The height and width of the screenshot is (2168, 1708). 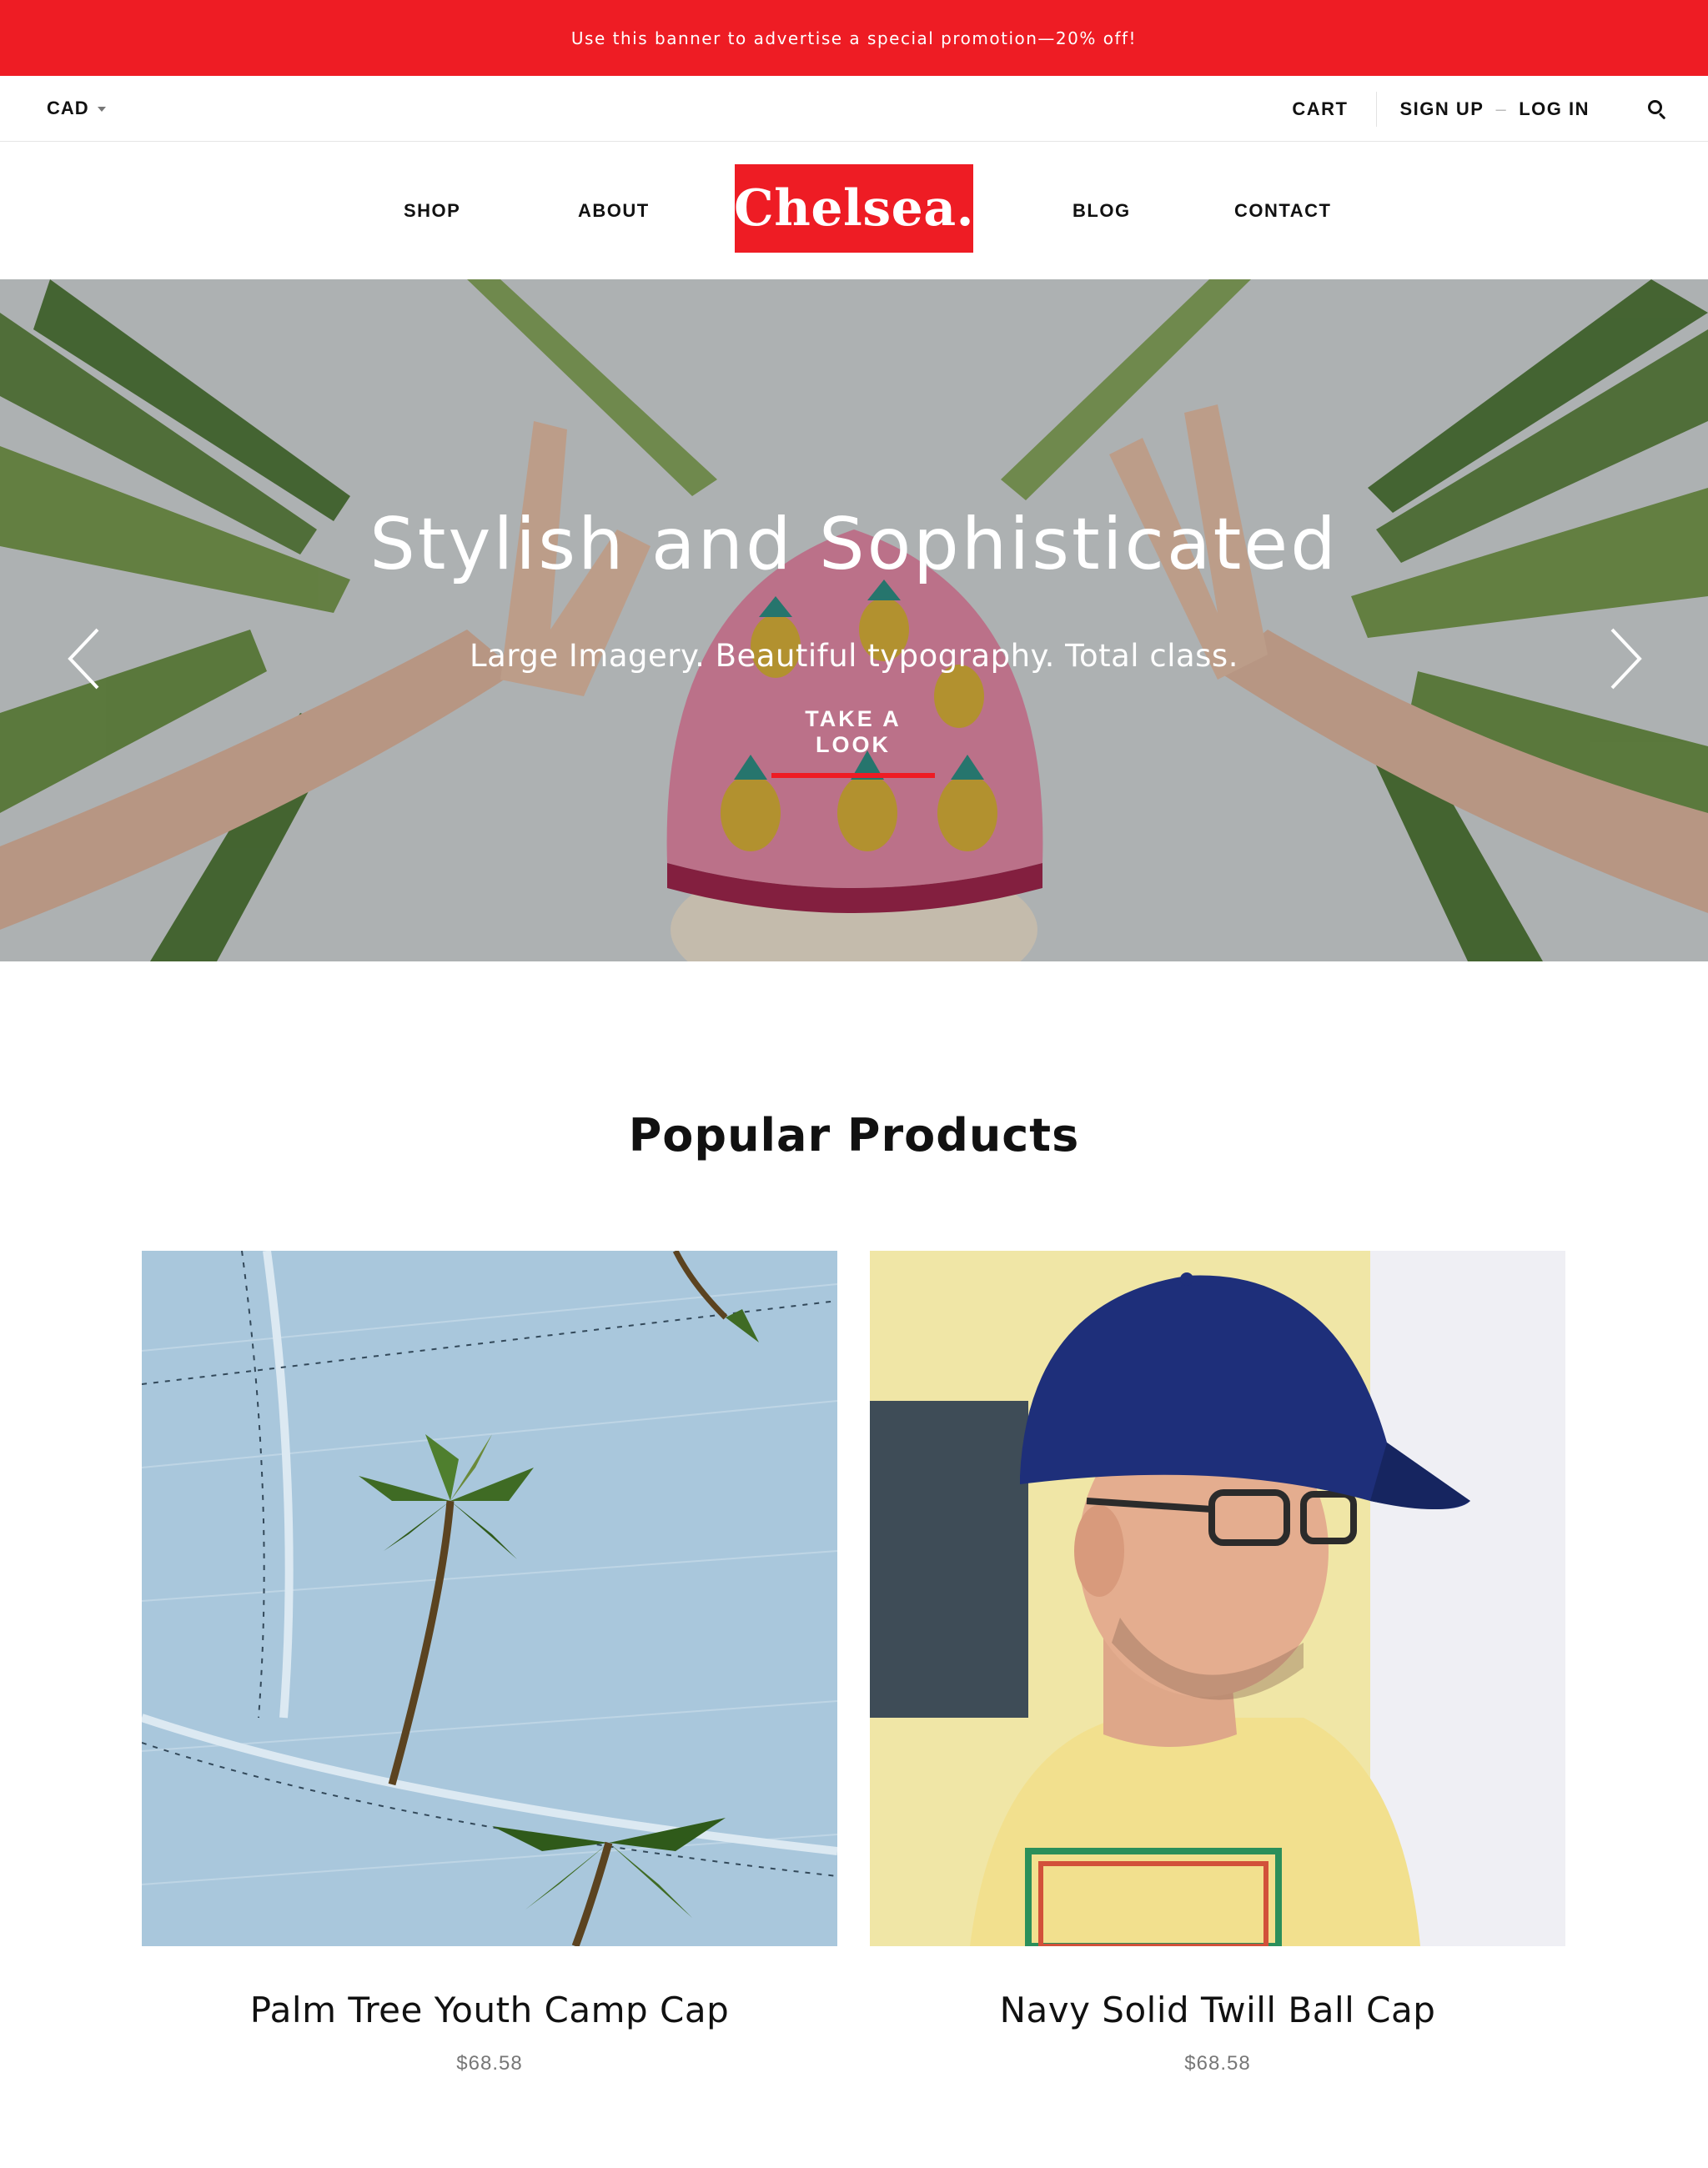 What do you see at coordinates (432, 211) in the screenshot?
I see `nav-item-shop: SHOP` at bounding box center [432, 211].